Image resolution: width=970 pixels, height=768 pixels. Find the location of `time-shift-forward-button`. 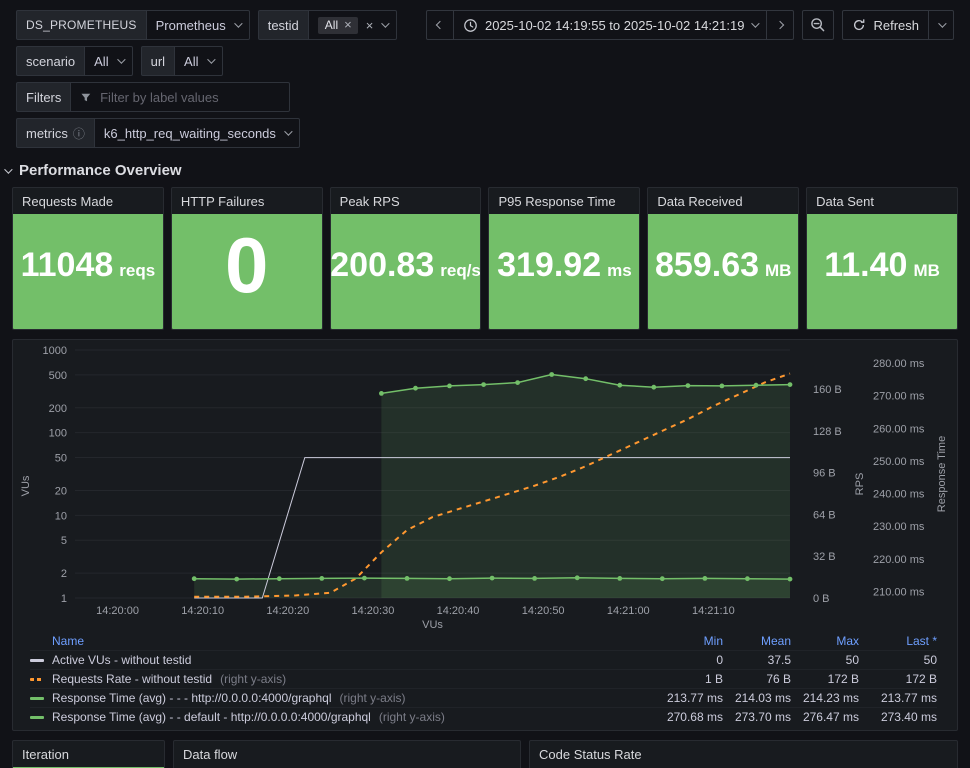

time-shift-forward-button is located at coordinates (780, 25).